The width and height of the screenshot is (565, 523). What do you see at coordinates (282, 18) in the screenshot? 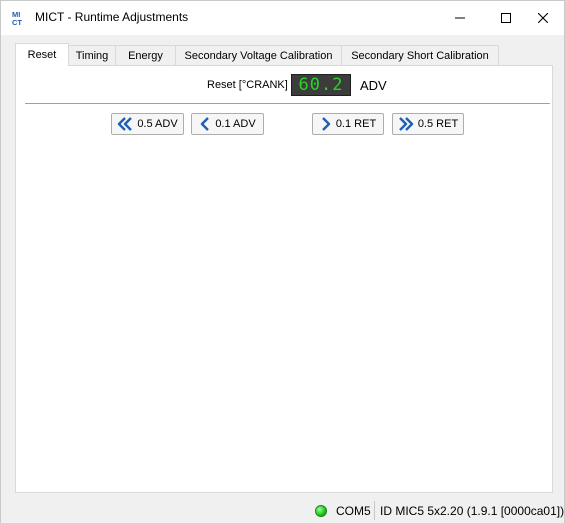
I see `title-bar: MI CT MICT - Runtime Adjustments` at bounding box center [282, 18].